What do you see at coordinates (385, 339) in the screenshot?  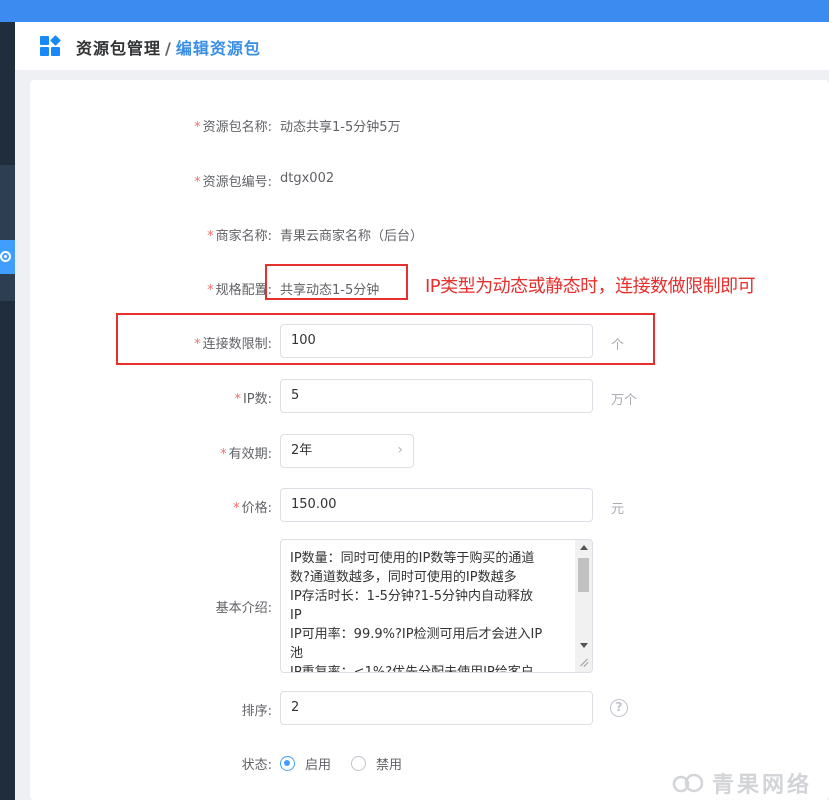 I see `highlight-box-conn-limit` at bounding box center [385, 339].